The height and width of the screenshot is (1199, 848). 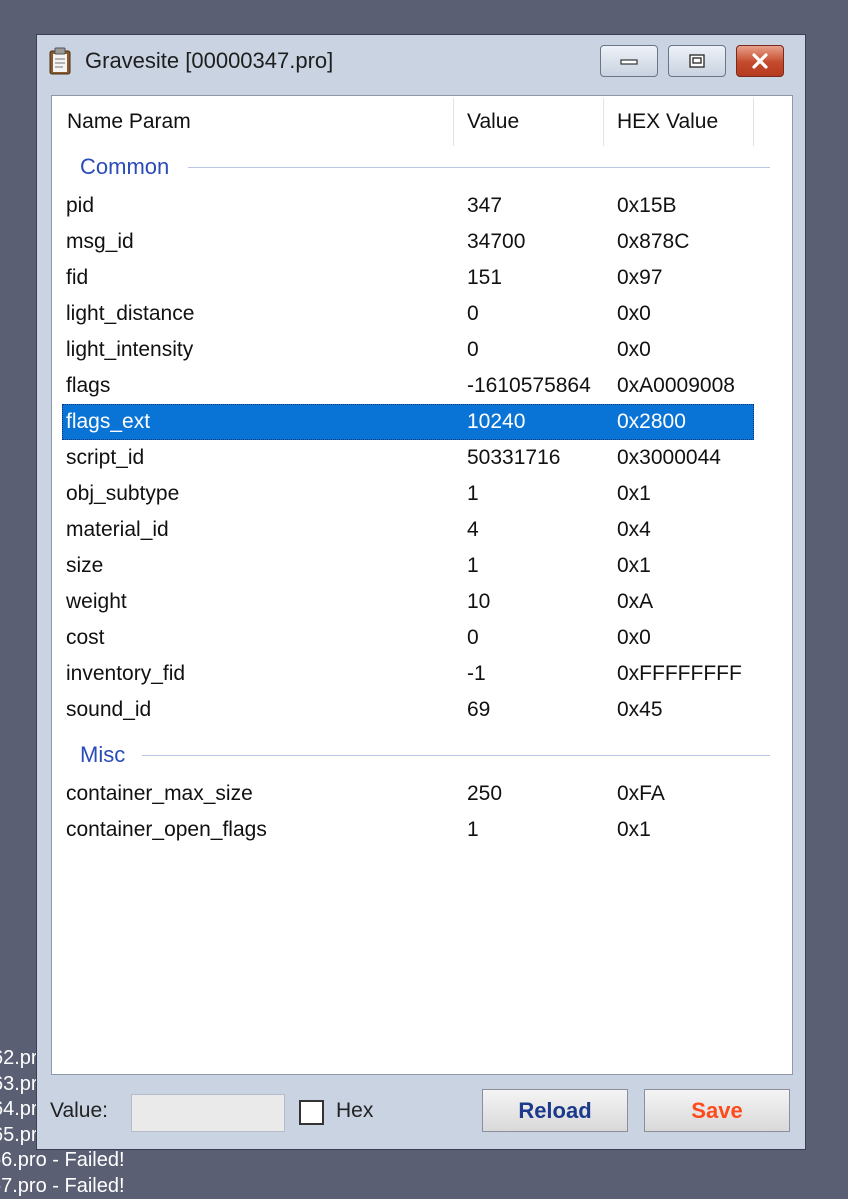 What do you see at coordinates (513, 458) in the screenshot?
I see `param-value: 50331716` at bounding box center [513, 458].